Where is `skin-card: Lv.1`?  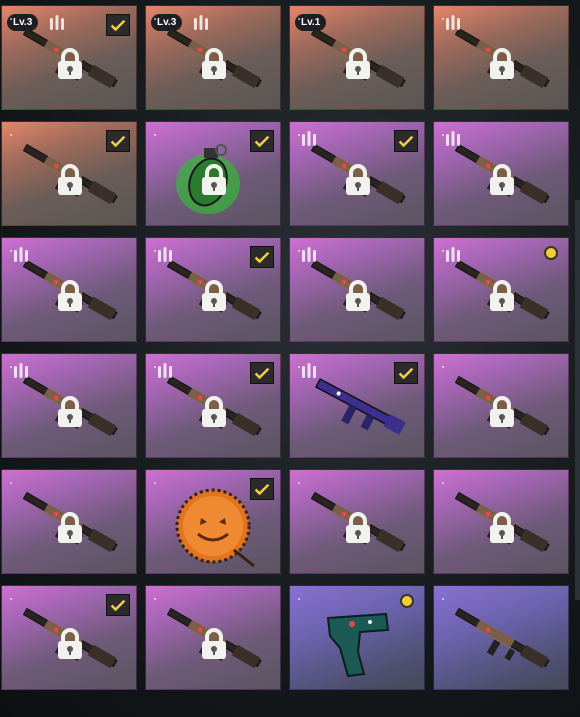
skin-card: Lv.1 is located at coordinates (357, 57).